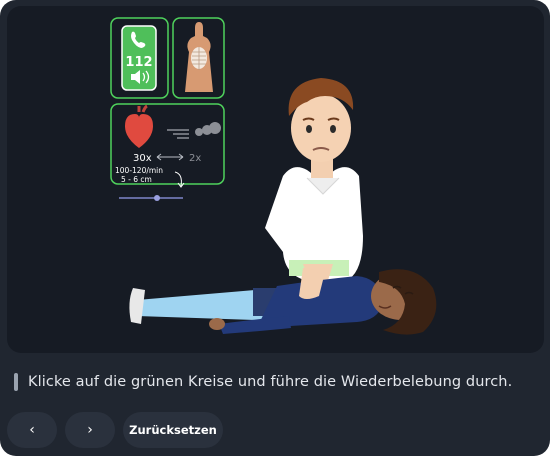  Describe the element at coordinates (136, 179) in the screenshot. I see `compression-depth: 5 - 6 cm` at that location.